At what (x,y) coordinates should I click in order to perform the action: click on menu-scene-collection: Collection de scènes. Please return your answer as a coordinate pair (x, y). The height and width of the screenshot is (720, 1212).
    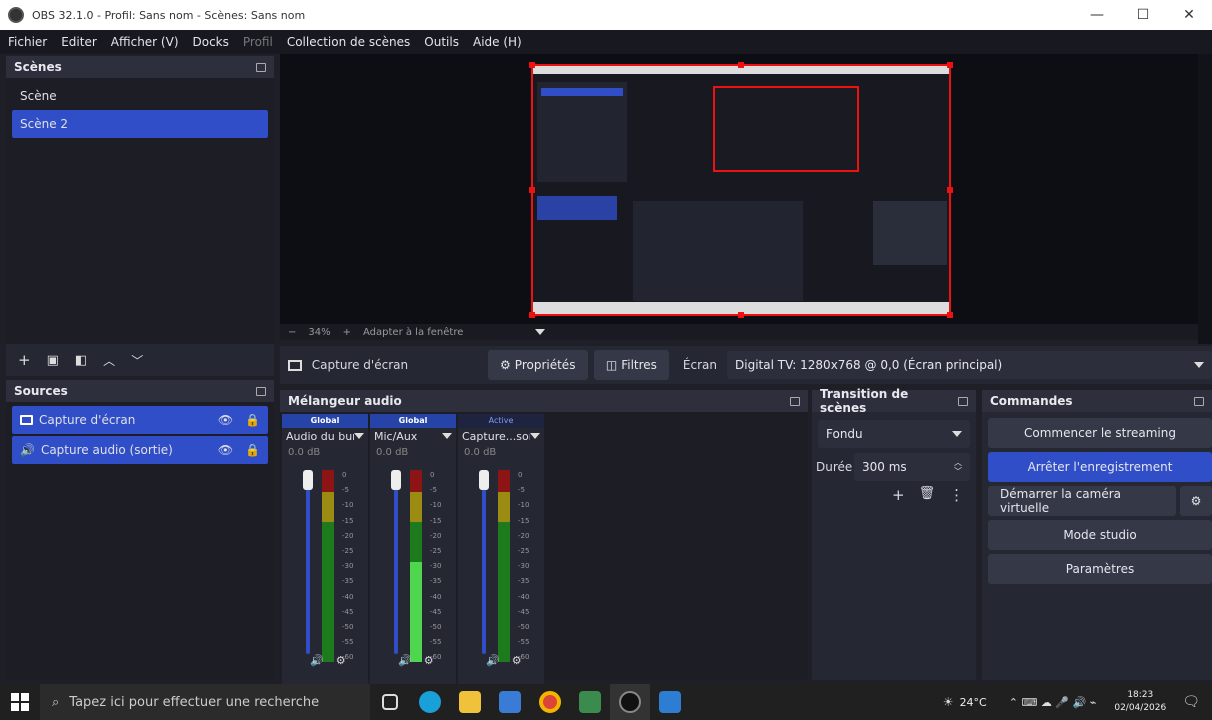
    Looking at the image, I should click on (348, 42).